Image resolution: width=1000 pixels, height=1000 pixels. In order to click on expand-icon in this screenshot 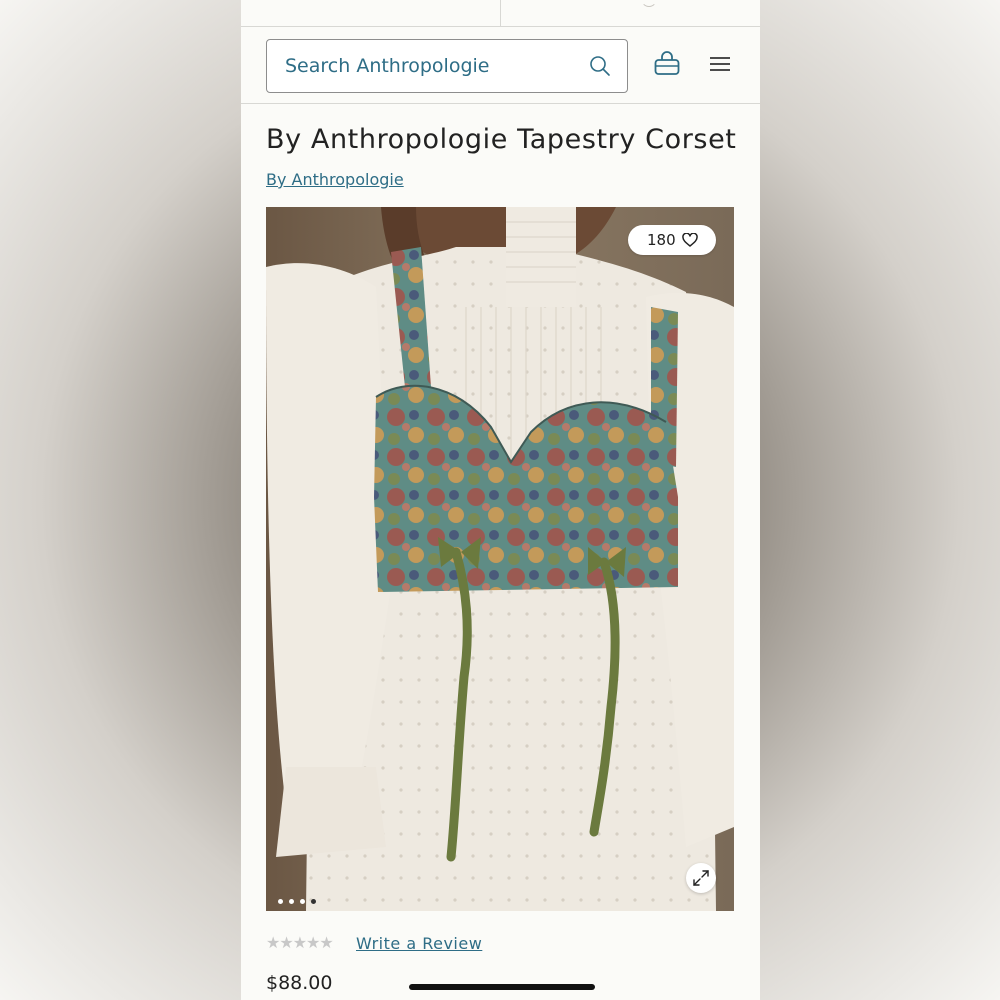, I will do `click(701, 878)`.